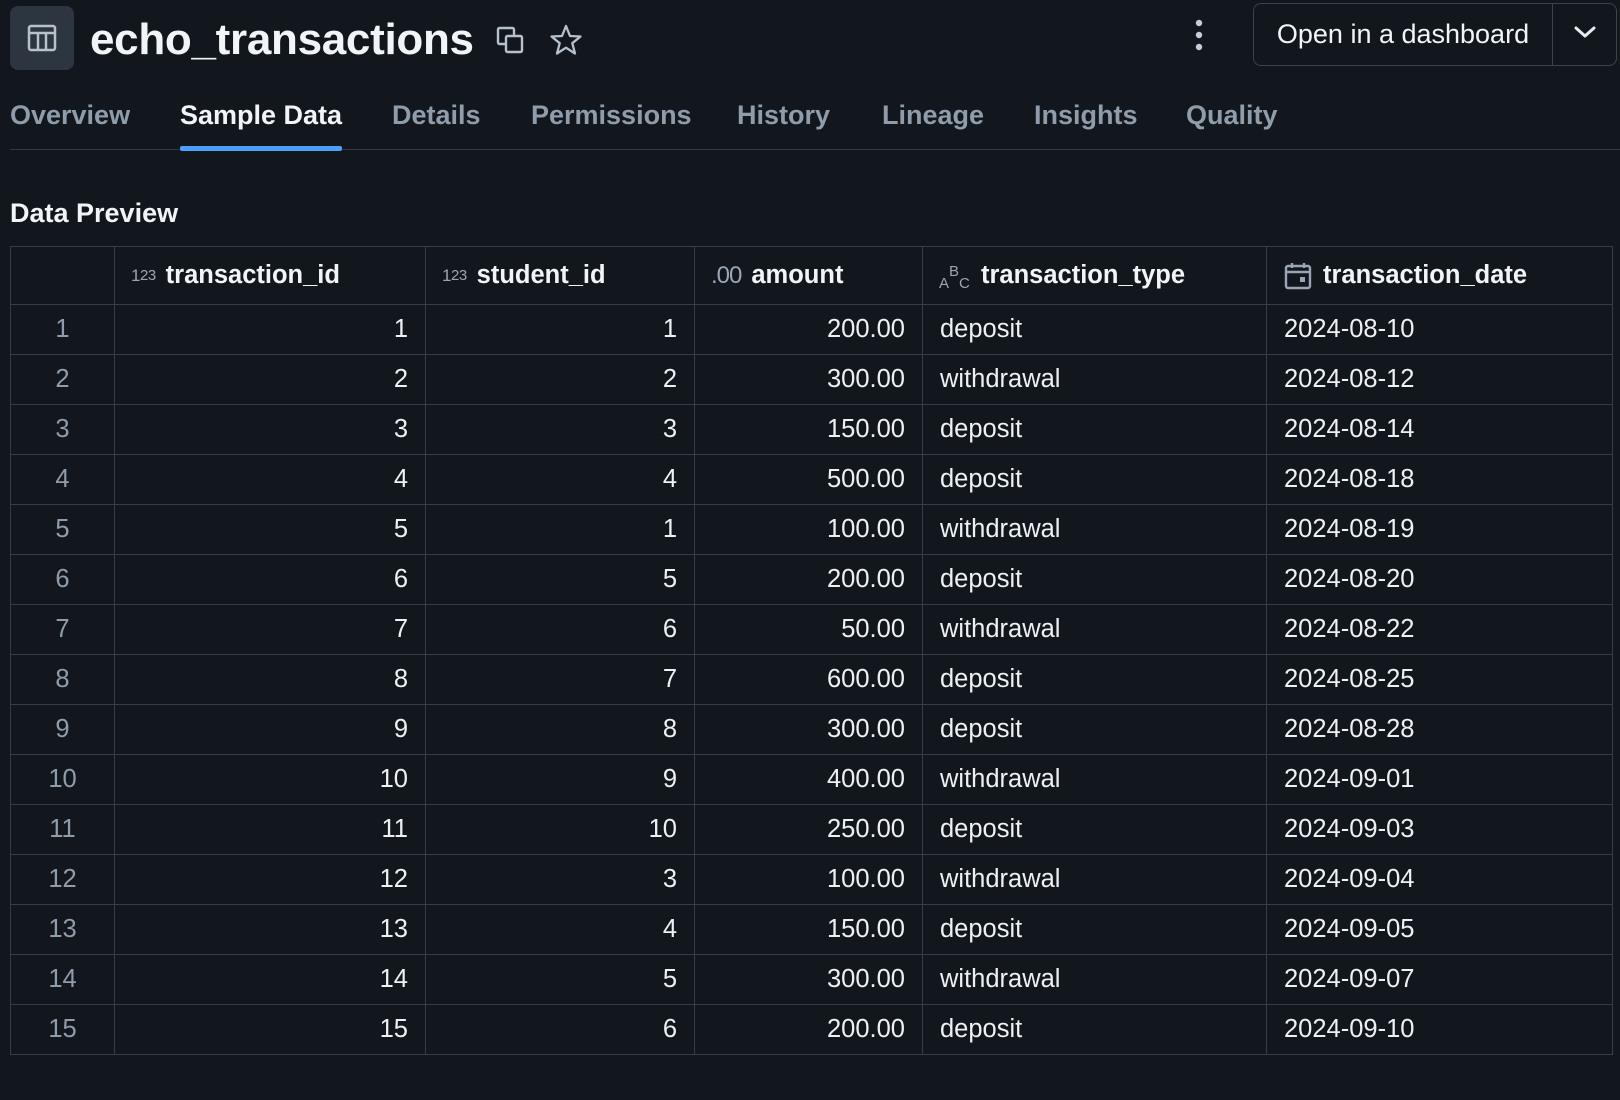  What do you see at coordinates (62, 729) in the screenshot?
I see `row-number-cell: 9` at bounding box center [62, 729].